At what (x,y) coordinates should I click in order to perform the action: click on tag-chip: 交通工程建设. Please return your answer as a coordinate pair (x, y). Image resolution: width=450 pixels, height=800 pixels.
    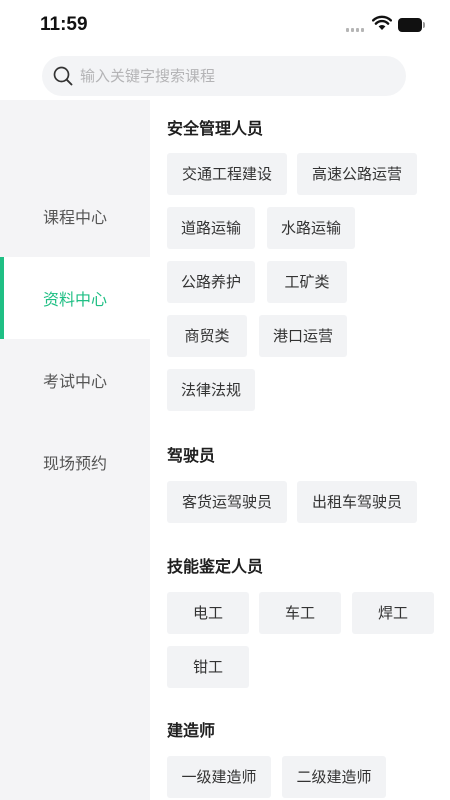
    Looking at the image, I should click on (227, 174).